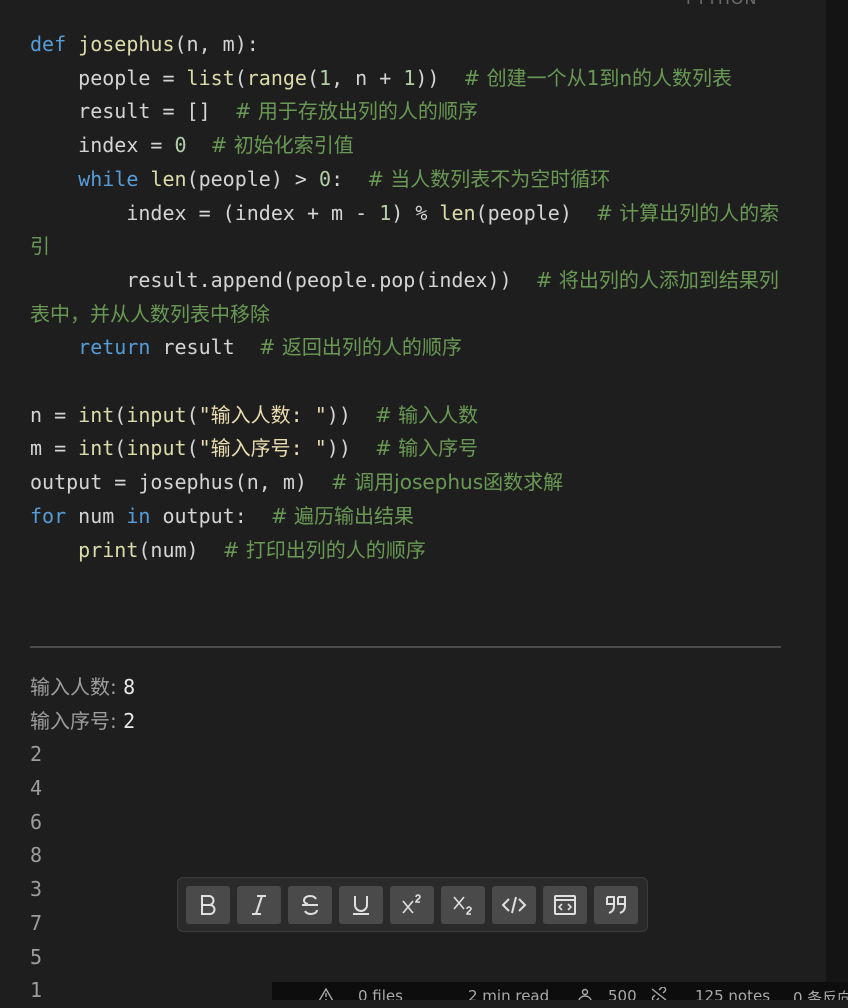 The height and width of the screenshot is (1008, 848). Describe the element at coordinates (380, 993) in the screenshot. I see `status-files: 0 files` at that location.